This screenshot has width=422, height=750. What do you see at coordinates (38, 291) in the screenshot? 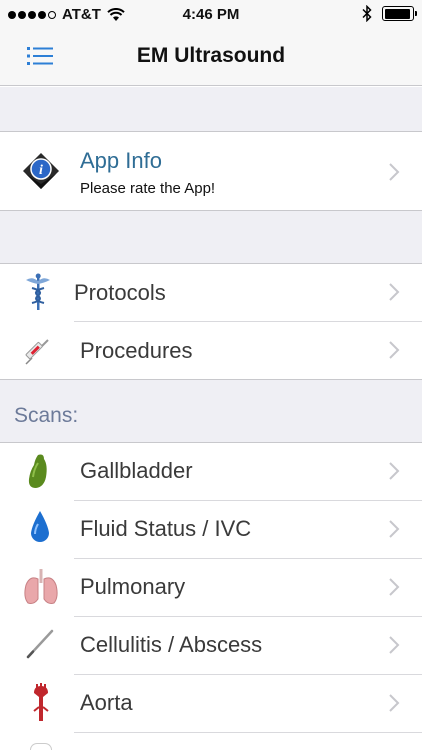
I see `caduceus-icon` at bounding box center [38, 291].